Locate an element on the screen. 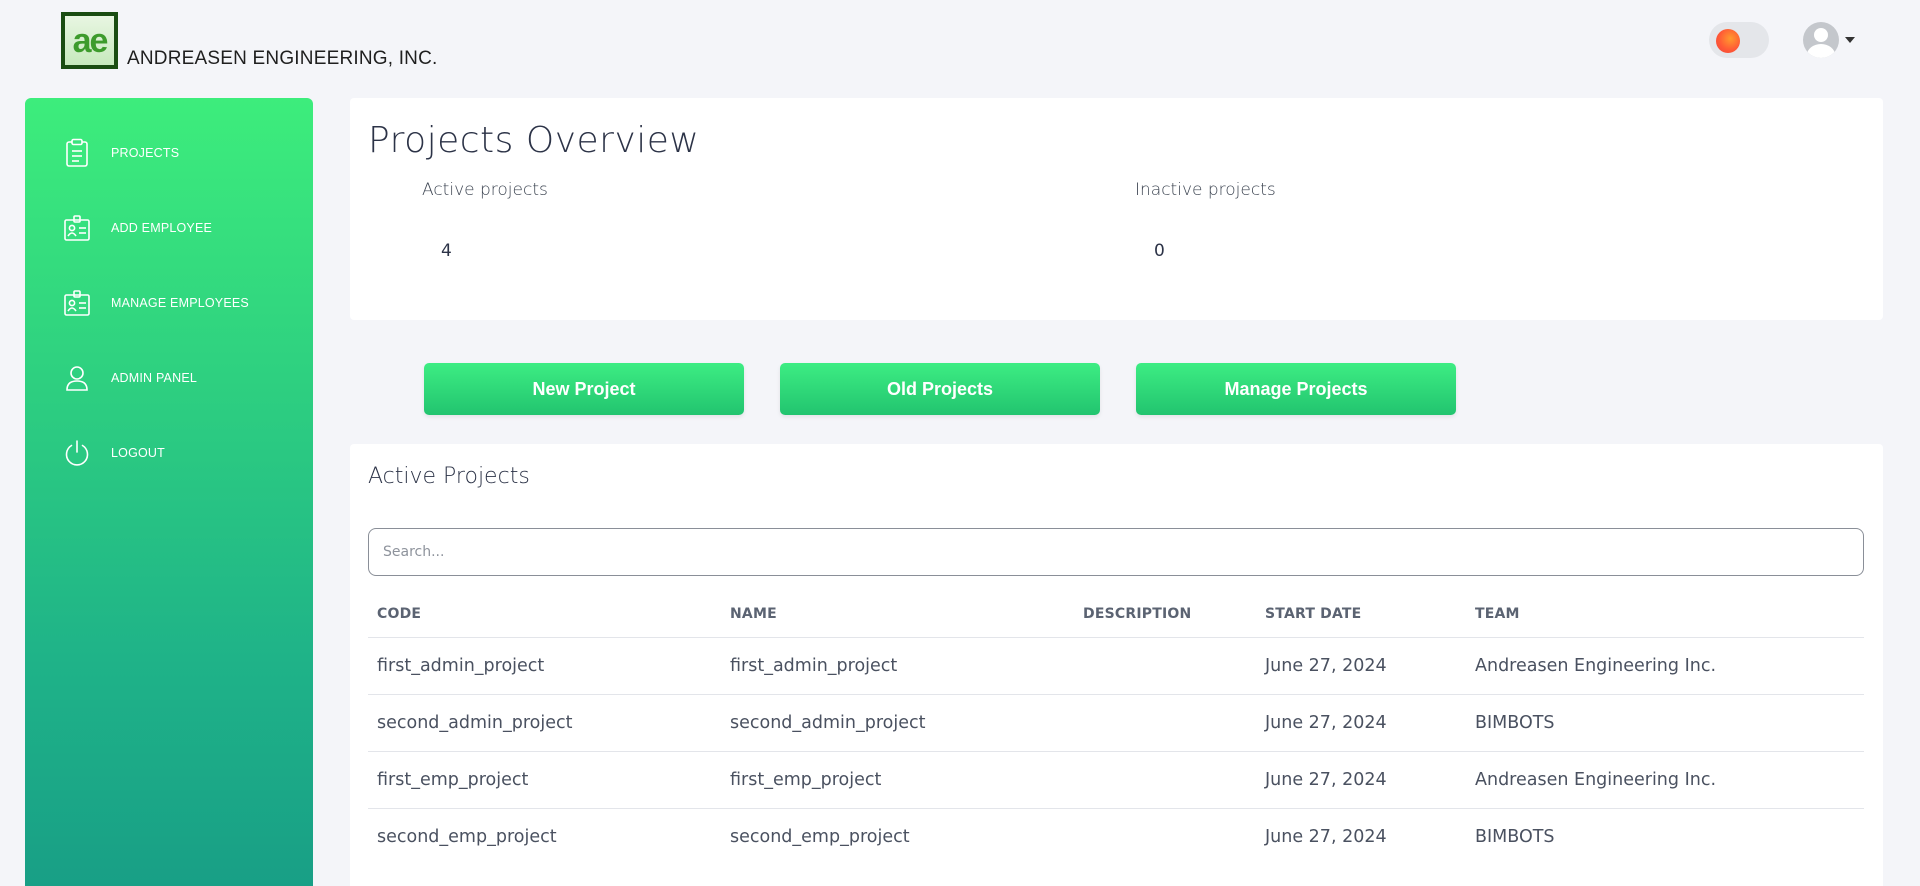 This screenshot has width=1920, height=886. cell-code: second_admin_project is located at coordinates (475, 723).